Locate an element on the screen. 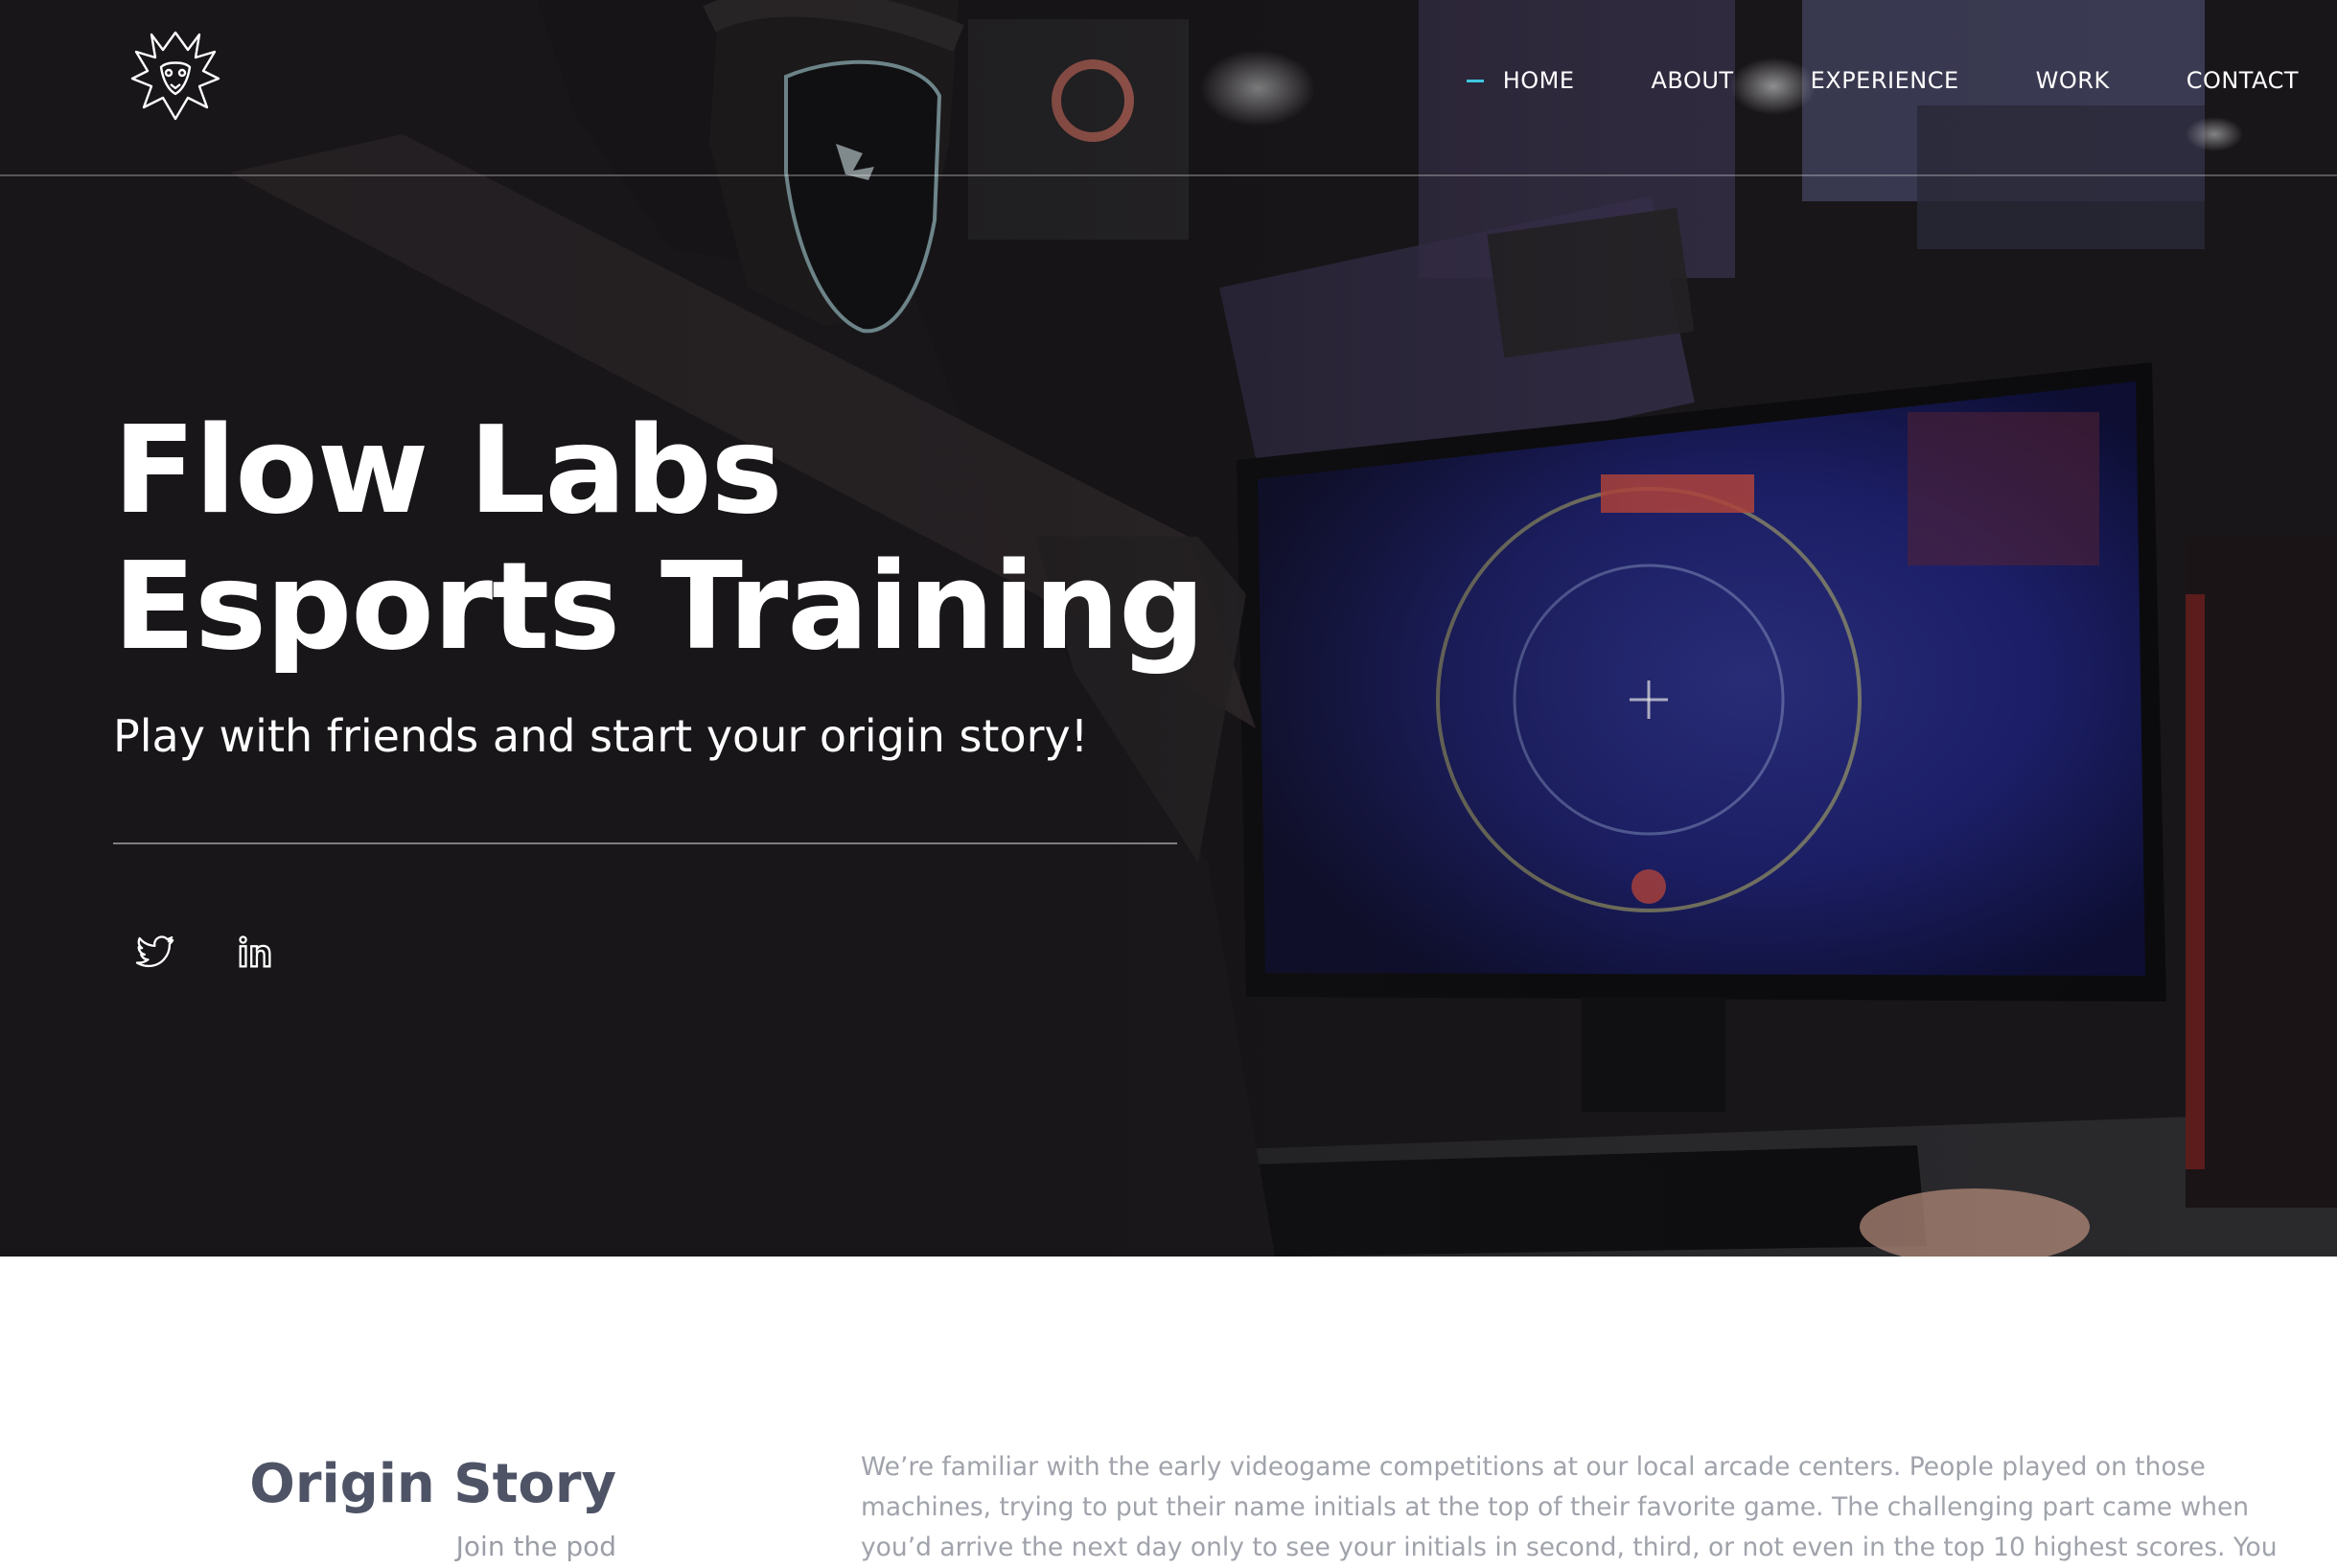  nav-contact: CONTACT is located at coordinates (2243, 80).